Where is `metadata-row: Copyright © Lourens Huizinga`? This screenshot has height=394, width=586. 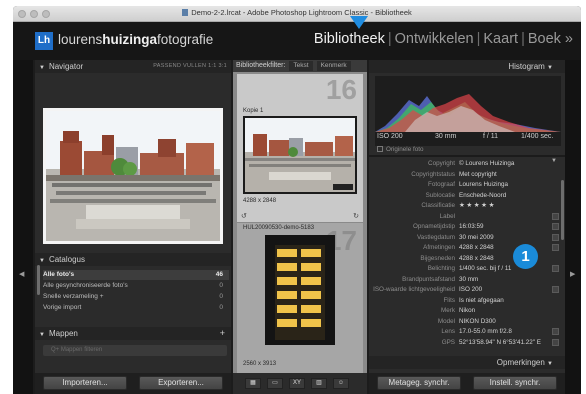
metadata-row: Copyright © Lourens Huizinga is located at coordinates (467, 163).